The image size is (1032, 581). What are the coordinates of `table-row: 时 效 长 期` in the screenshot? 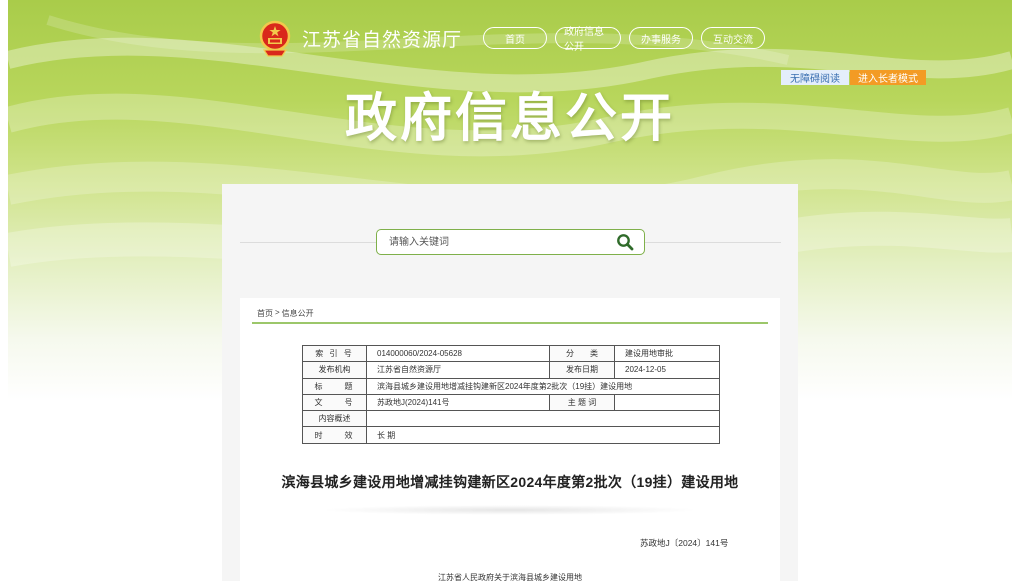 It's located at (511, 435).